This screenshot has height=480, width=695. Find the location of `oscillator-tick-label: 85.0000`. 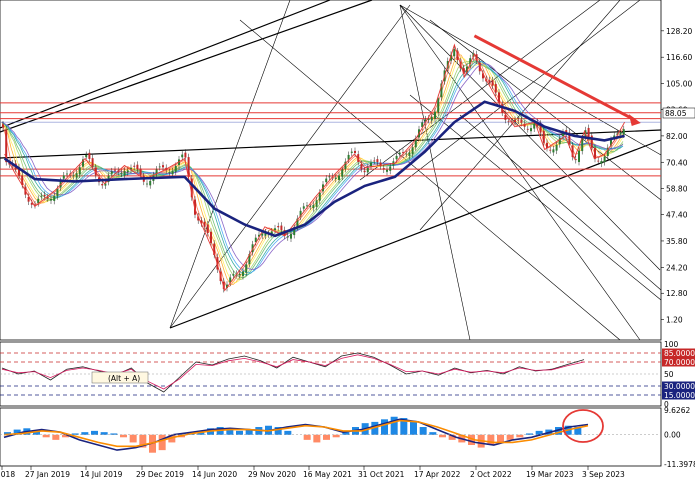

oscillator-tick-label: 85.0000 is located at coordinates (679, 353).